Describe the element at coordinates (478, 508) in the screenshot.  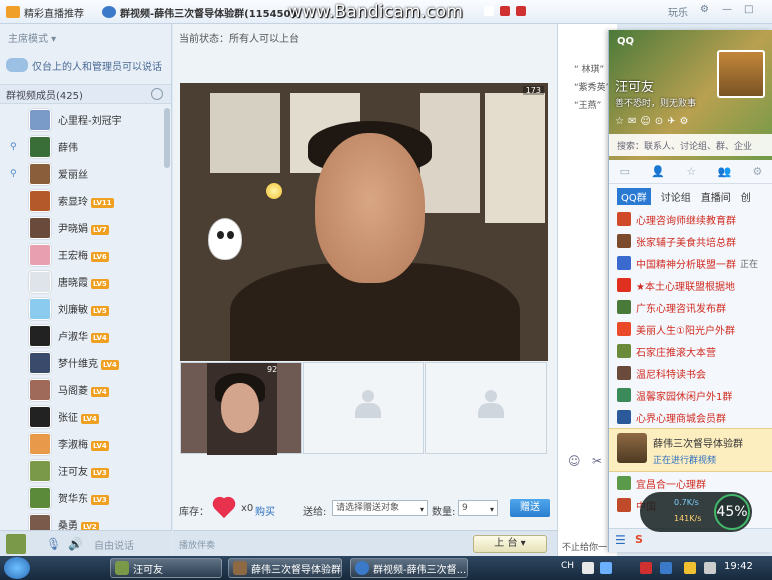
I see `quantity-select: 9 ▾` at that location.